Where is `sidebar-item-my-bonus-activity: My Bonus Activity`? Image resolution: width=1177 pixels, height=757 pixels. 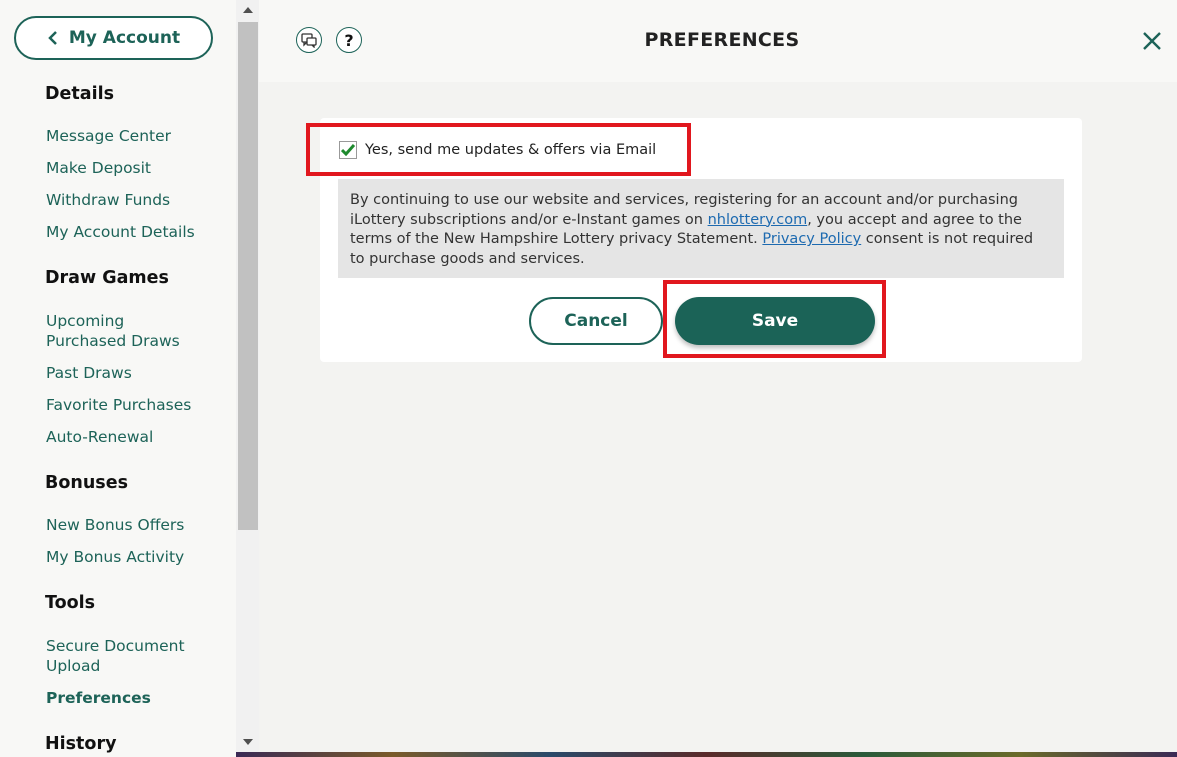
sidebar-item-my-bonus-activity: My Bonus Activity is located at coordinates (131, 557).